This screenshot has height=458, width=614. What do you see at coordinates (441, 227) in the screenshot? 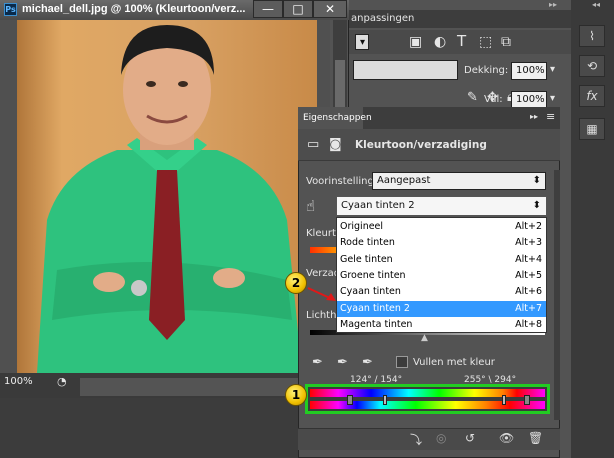
I see `menu-item: Origineel Alt+2` at bounding box center [441, 227].